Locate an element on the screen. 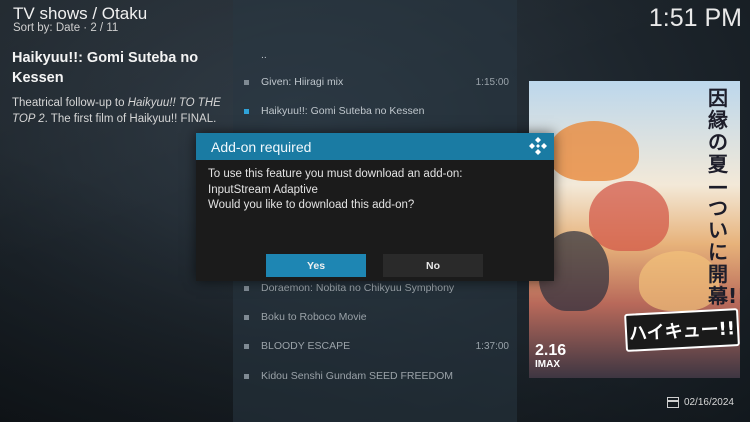 Image resolution: width=750 pixels, height=422 pixels. calendar-icon is located at coordinates (672, 402).